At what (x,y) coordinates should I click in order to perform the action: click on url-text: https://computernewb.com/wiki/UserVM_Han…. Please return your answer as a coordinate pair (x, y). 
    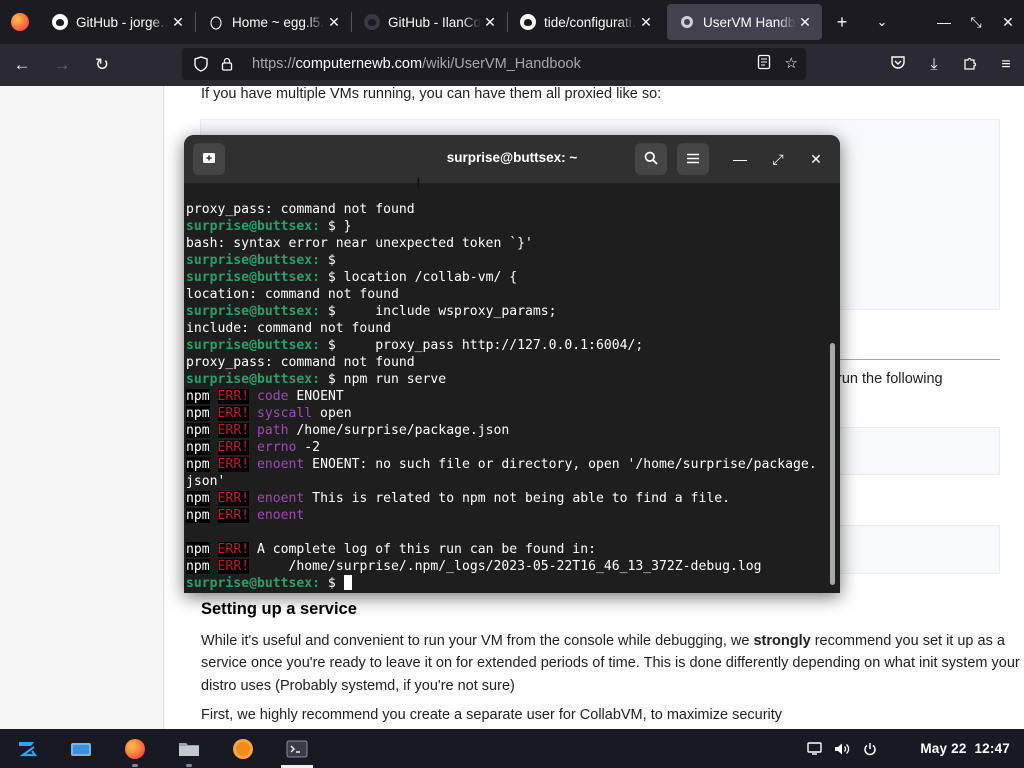
    Looking at the image, I should click on (504, 64).